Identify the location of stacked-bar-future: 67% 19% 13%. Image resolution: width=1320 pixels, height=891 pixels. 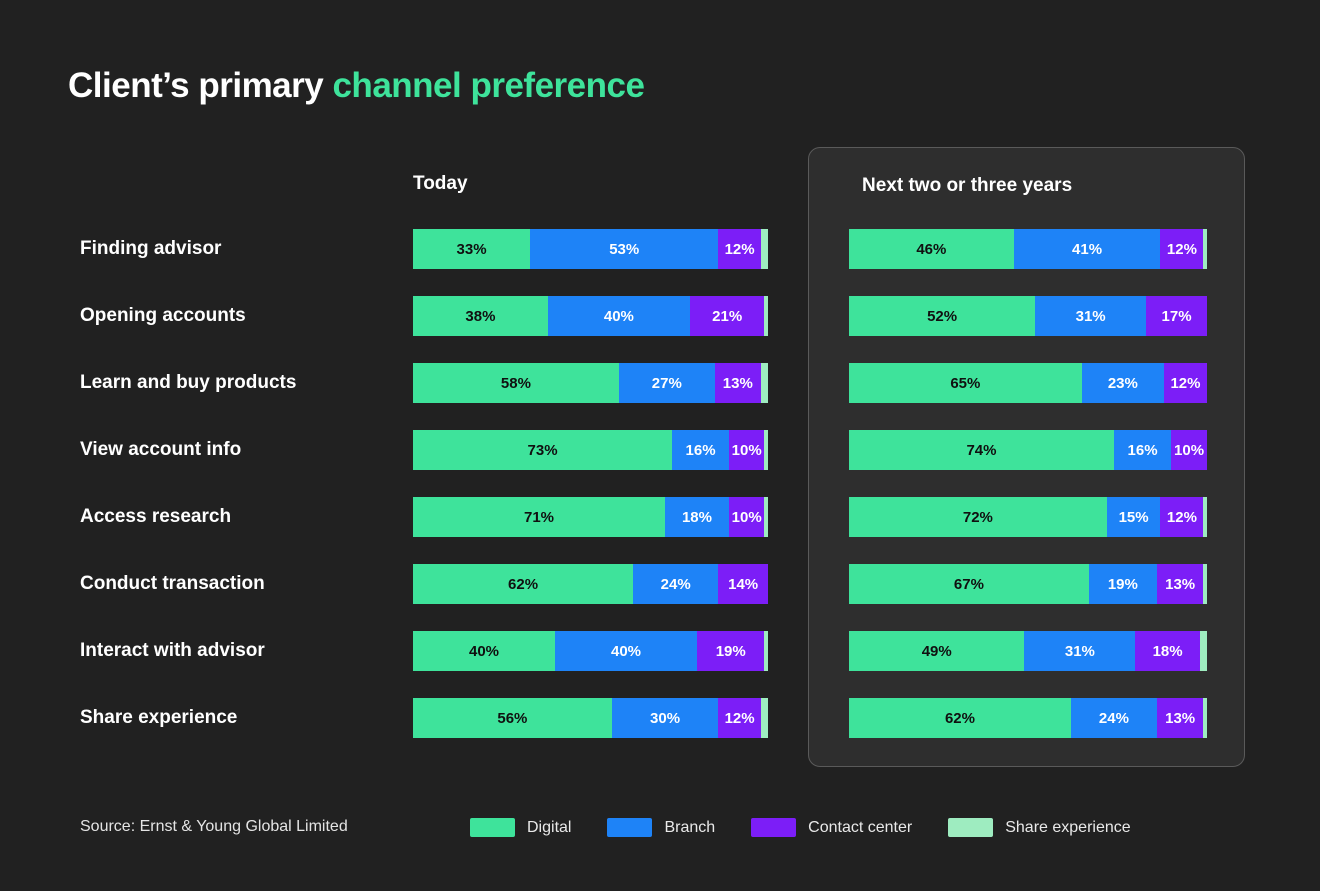
(1028, 584).